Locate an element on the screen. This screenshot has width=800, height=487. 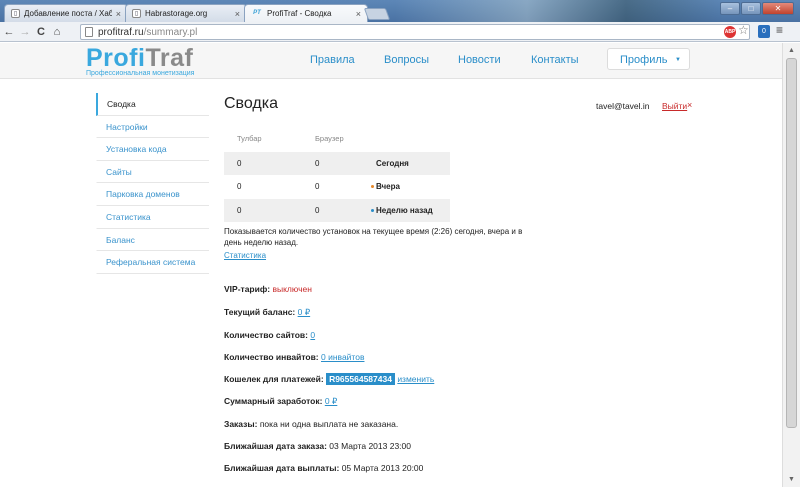
new-tab-button is located at coordinates (377, 14).